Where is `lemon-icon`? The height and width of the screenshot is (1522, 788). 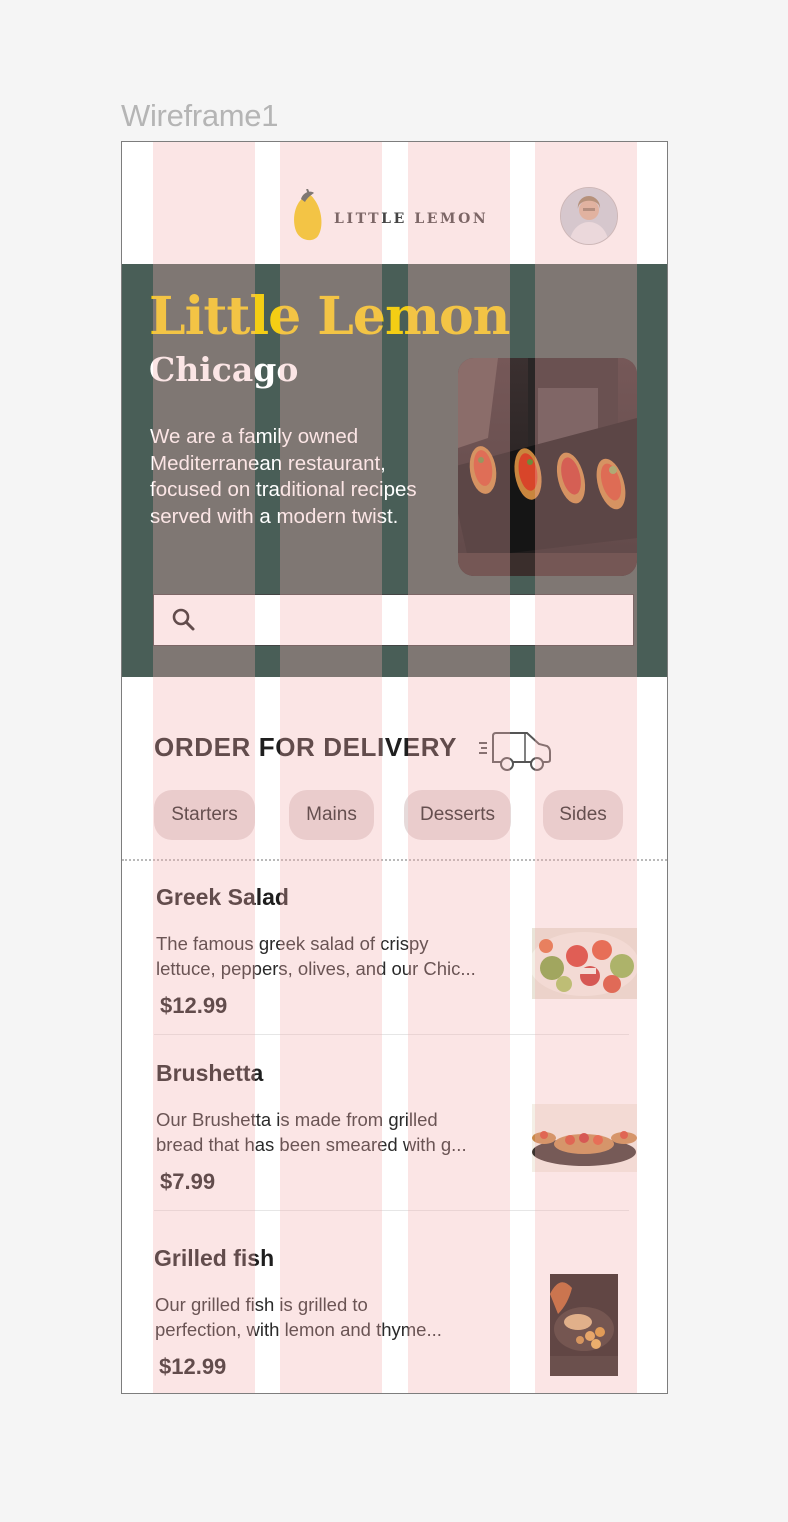 lemon-icon is located at coordinates (308, 215).